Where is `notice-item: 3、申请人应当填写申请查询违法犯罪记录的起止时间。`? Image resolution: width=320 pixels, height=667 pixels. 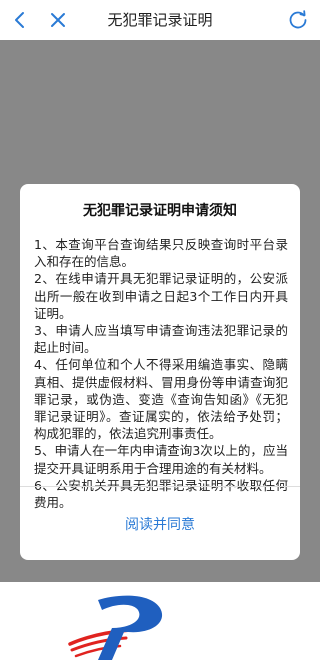 notice-item: 3、申请人应当填写申请查询违法犯罪记录的起止时间。 is located at coordinates (161, 339).